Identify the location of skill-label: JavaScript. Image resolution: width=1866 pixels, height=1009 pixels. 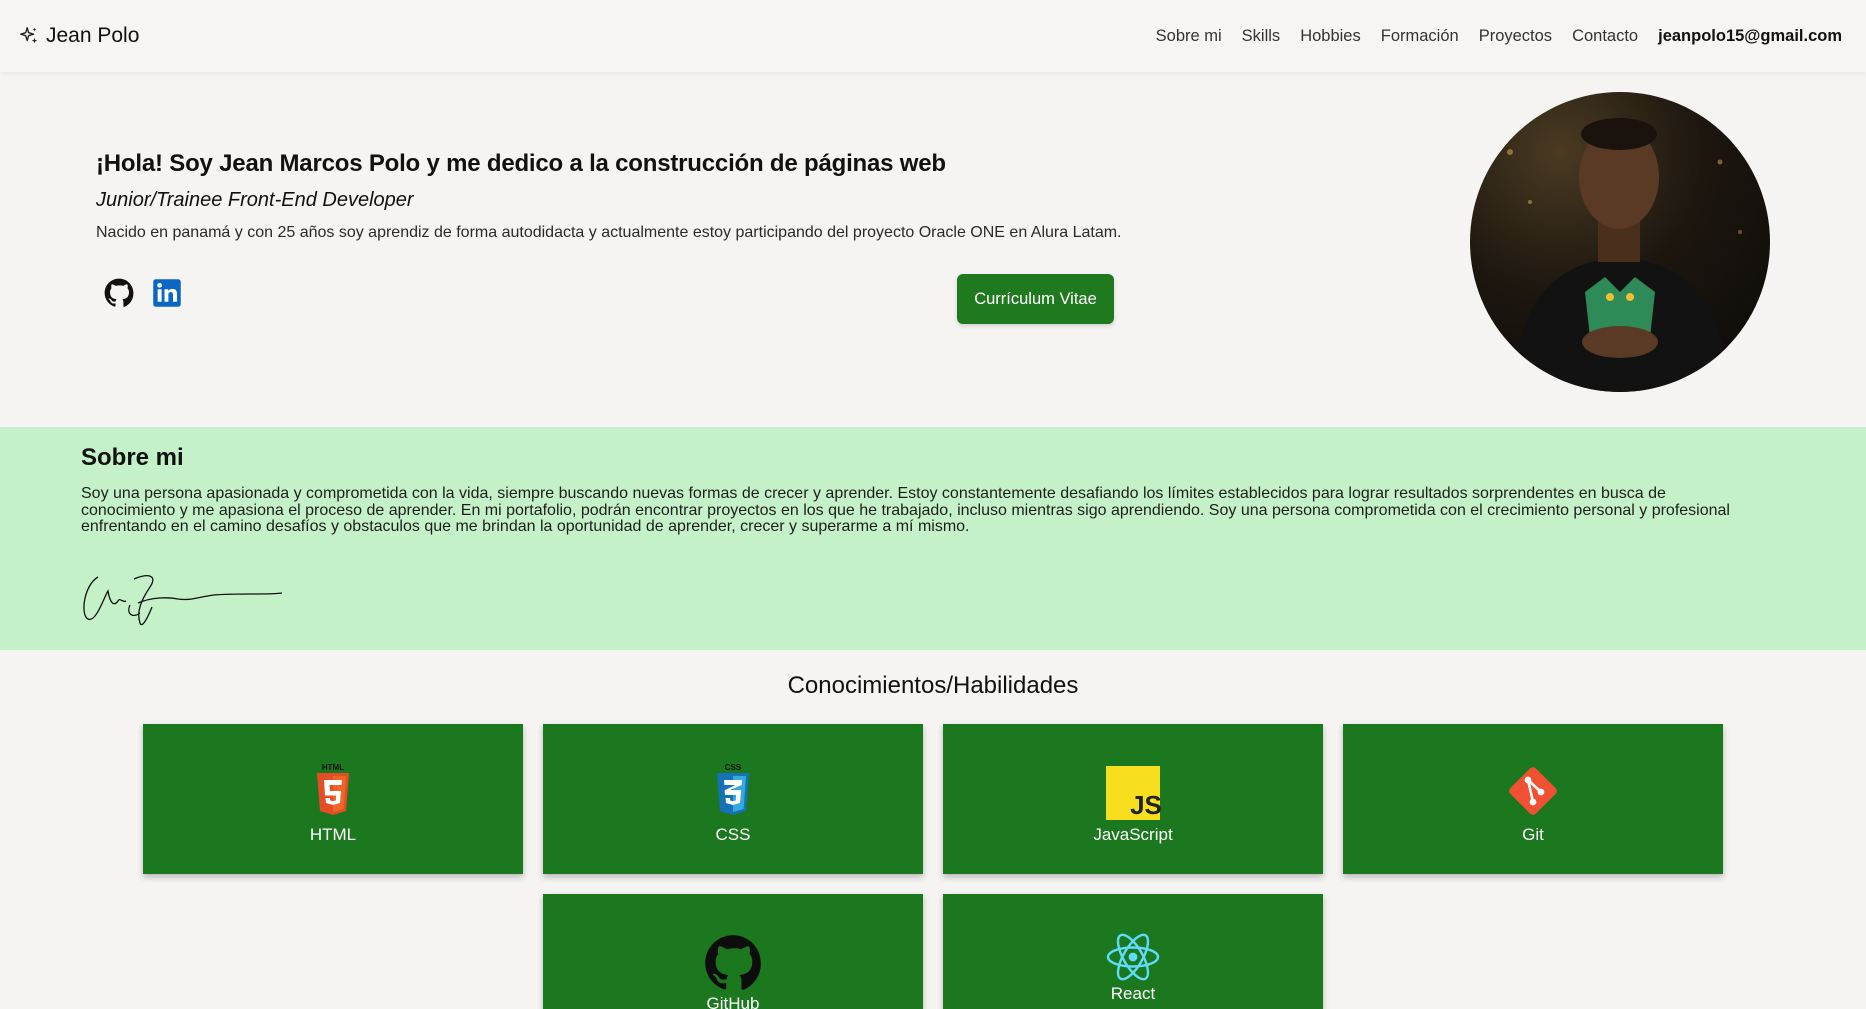
(1133, 834).